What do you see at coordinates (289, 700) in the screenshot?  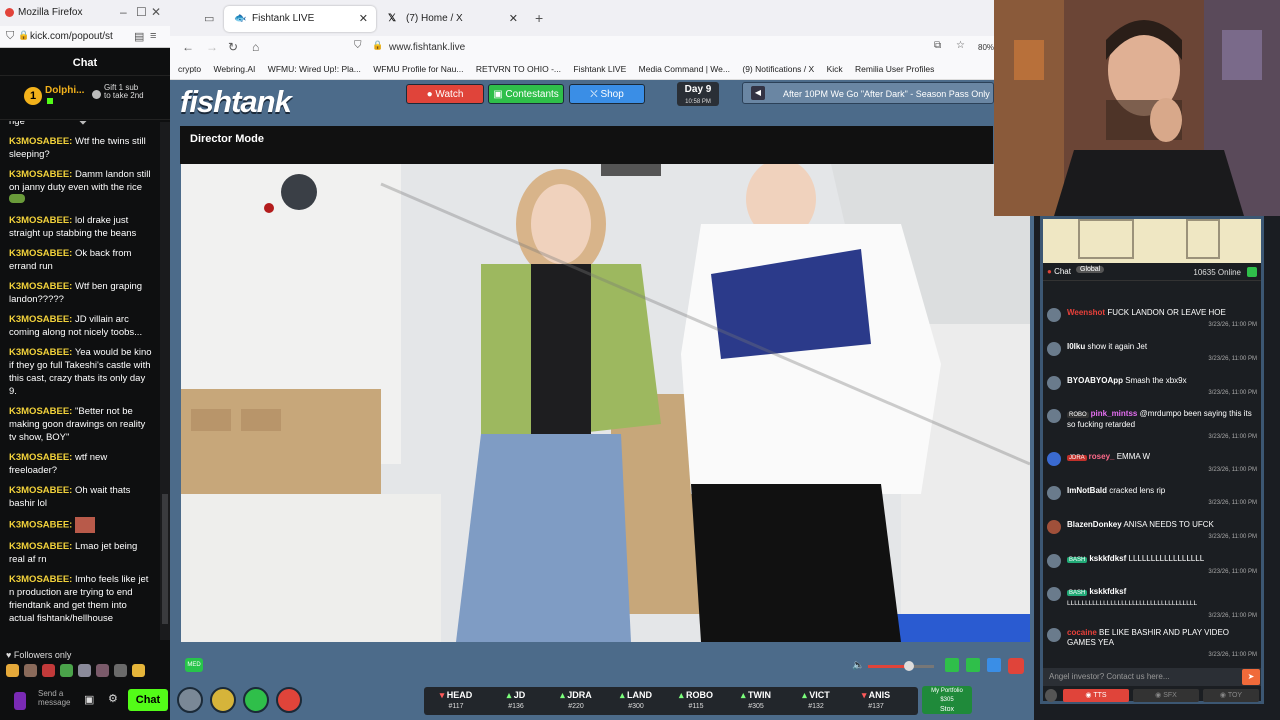 I see `sfx-icon` at bounding box center [289, 700].